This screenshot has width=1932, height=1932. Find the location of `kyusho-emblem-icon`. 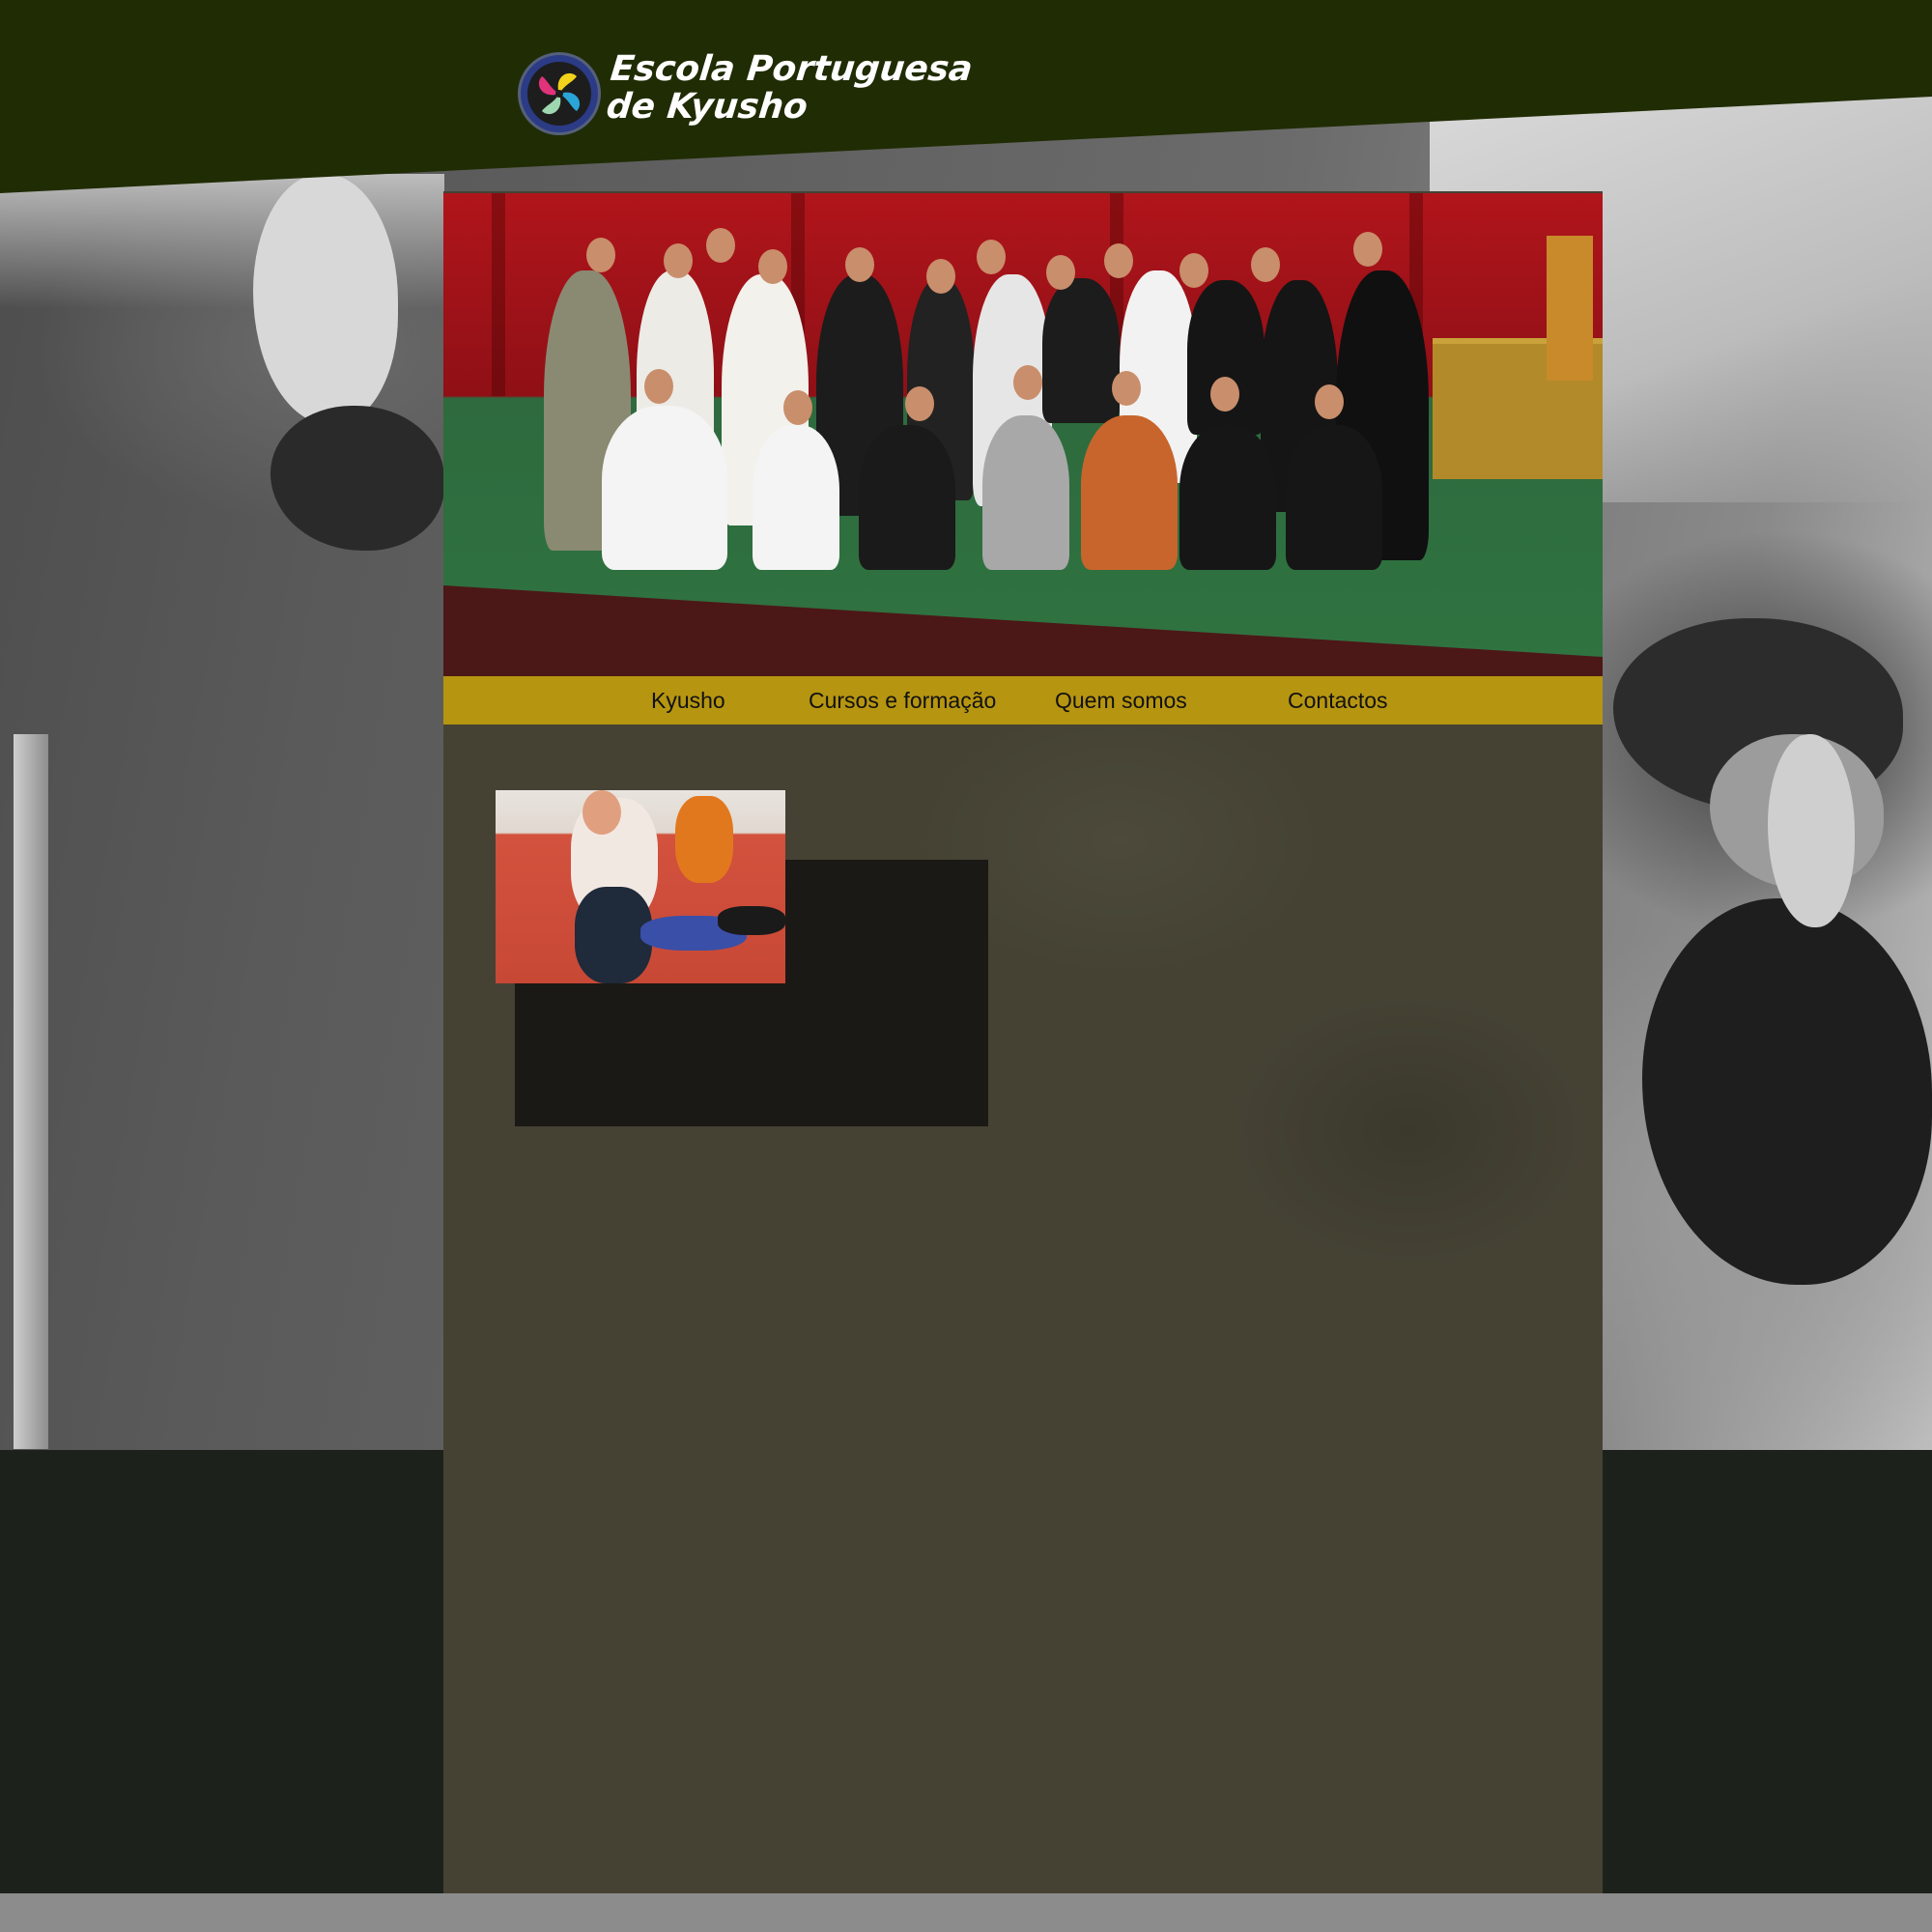

kyusho-emblem-icon is located at coordinates (559, 94).